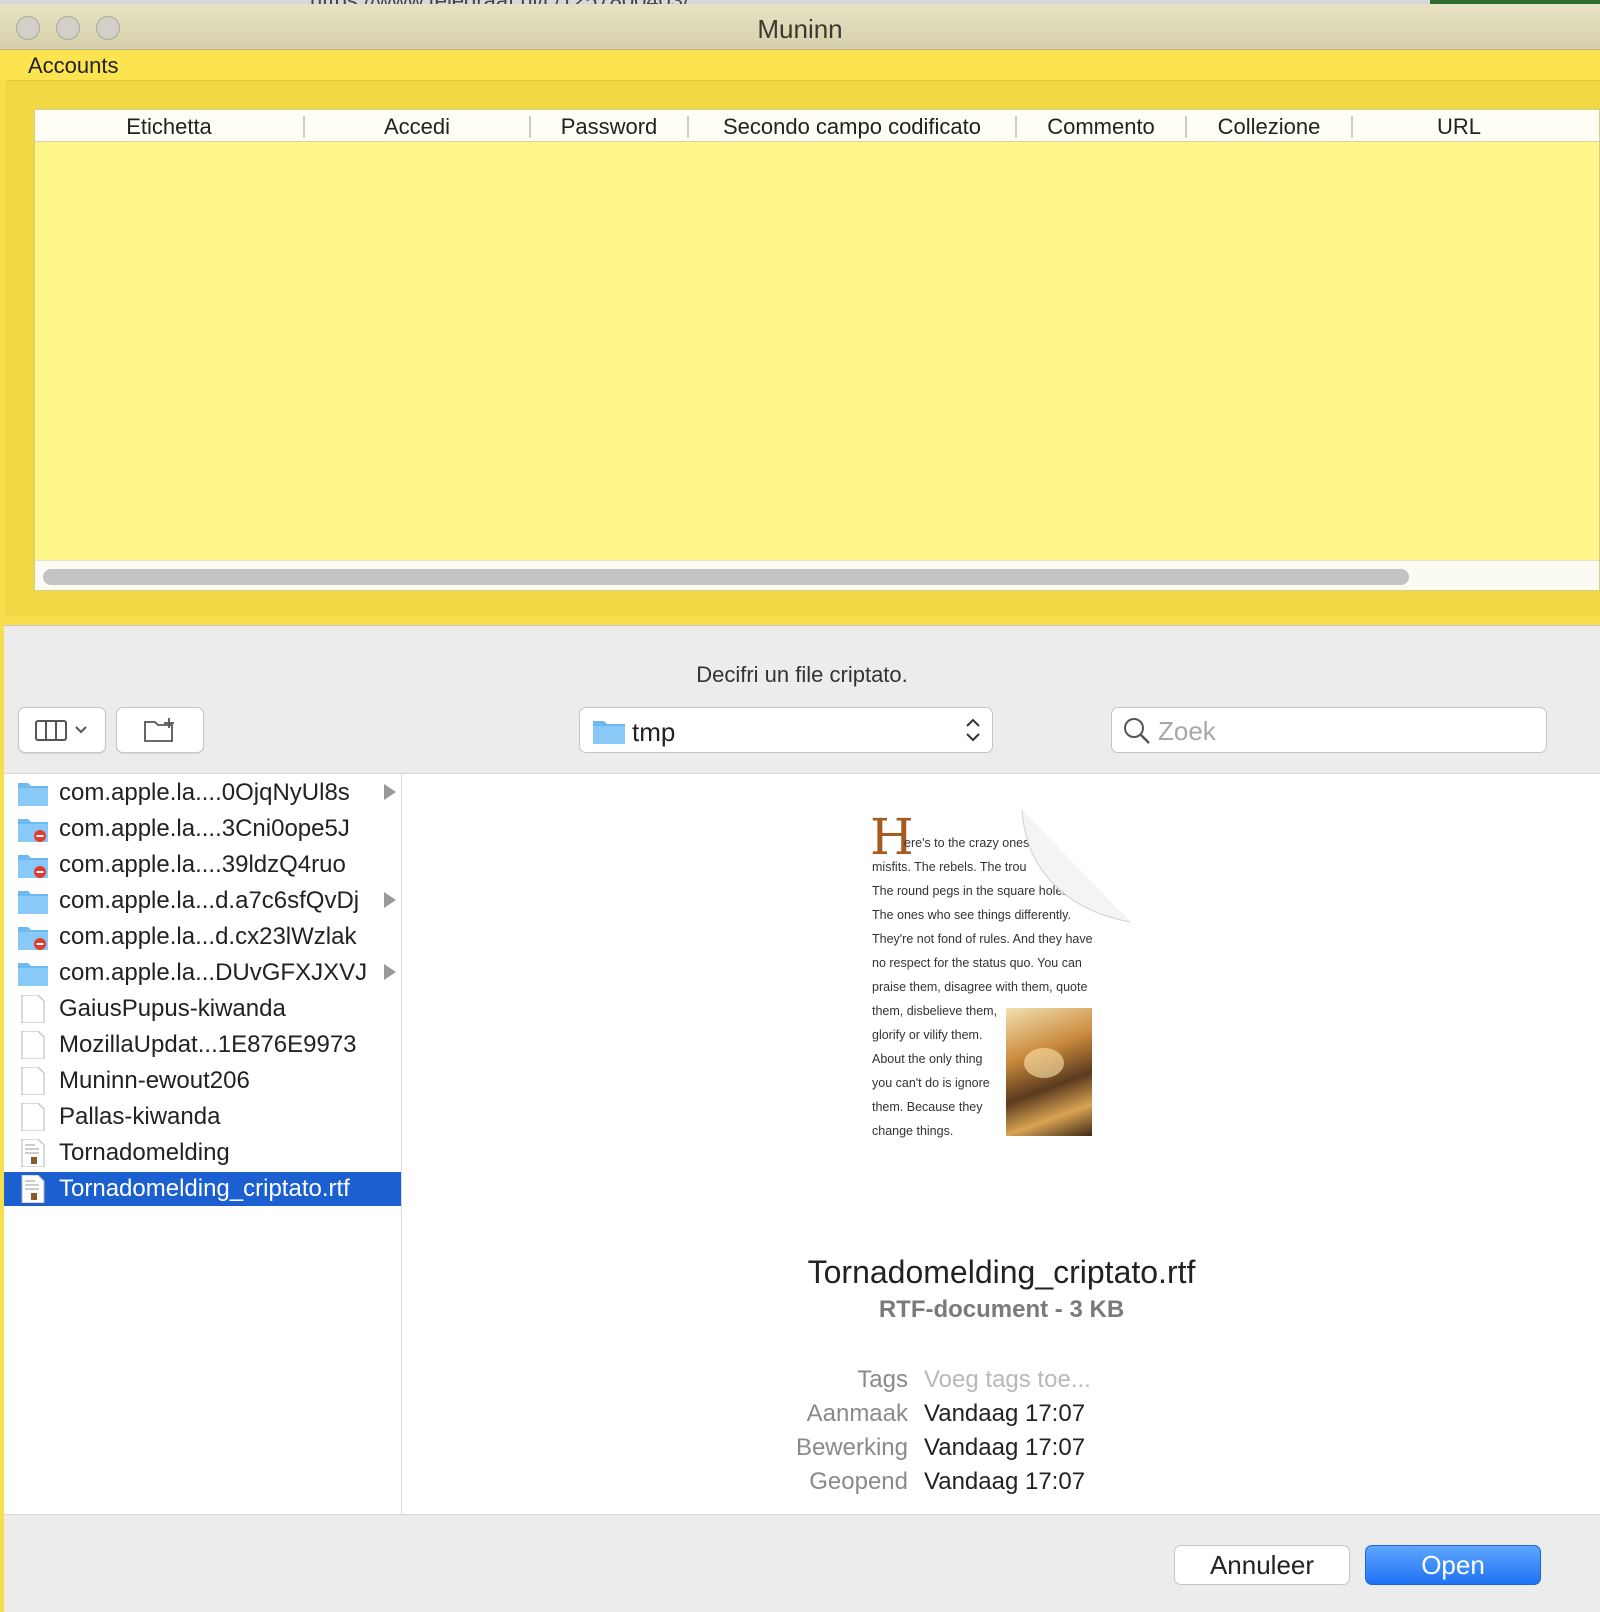 The image size is (1600, 1612). What do you see at coordinates (144, 1152) in the screenshot?
I see `file-name: Tornadomelding` at bounding box center [144, 1152].